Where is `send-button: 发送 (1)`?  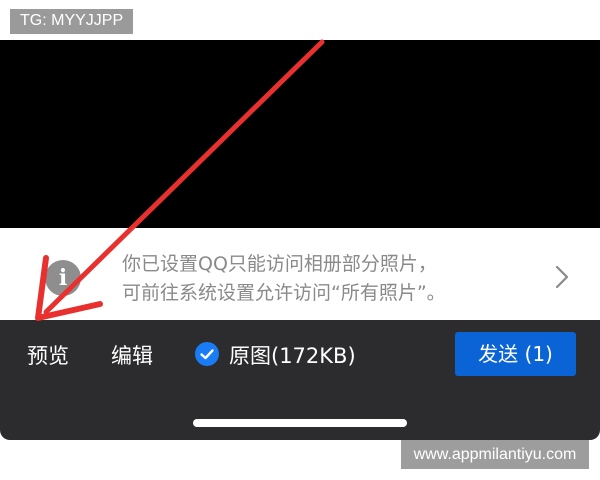
send-button: 发送 (1) is located at coordinates (515, 354).